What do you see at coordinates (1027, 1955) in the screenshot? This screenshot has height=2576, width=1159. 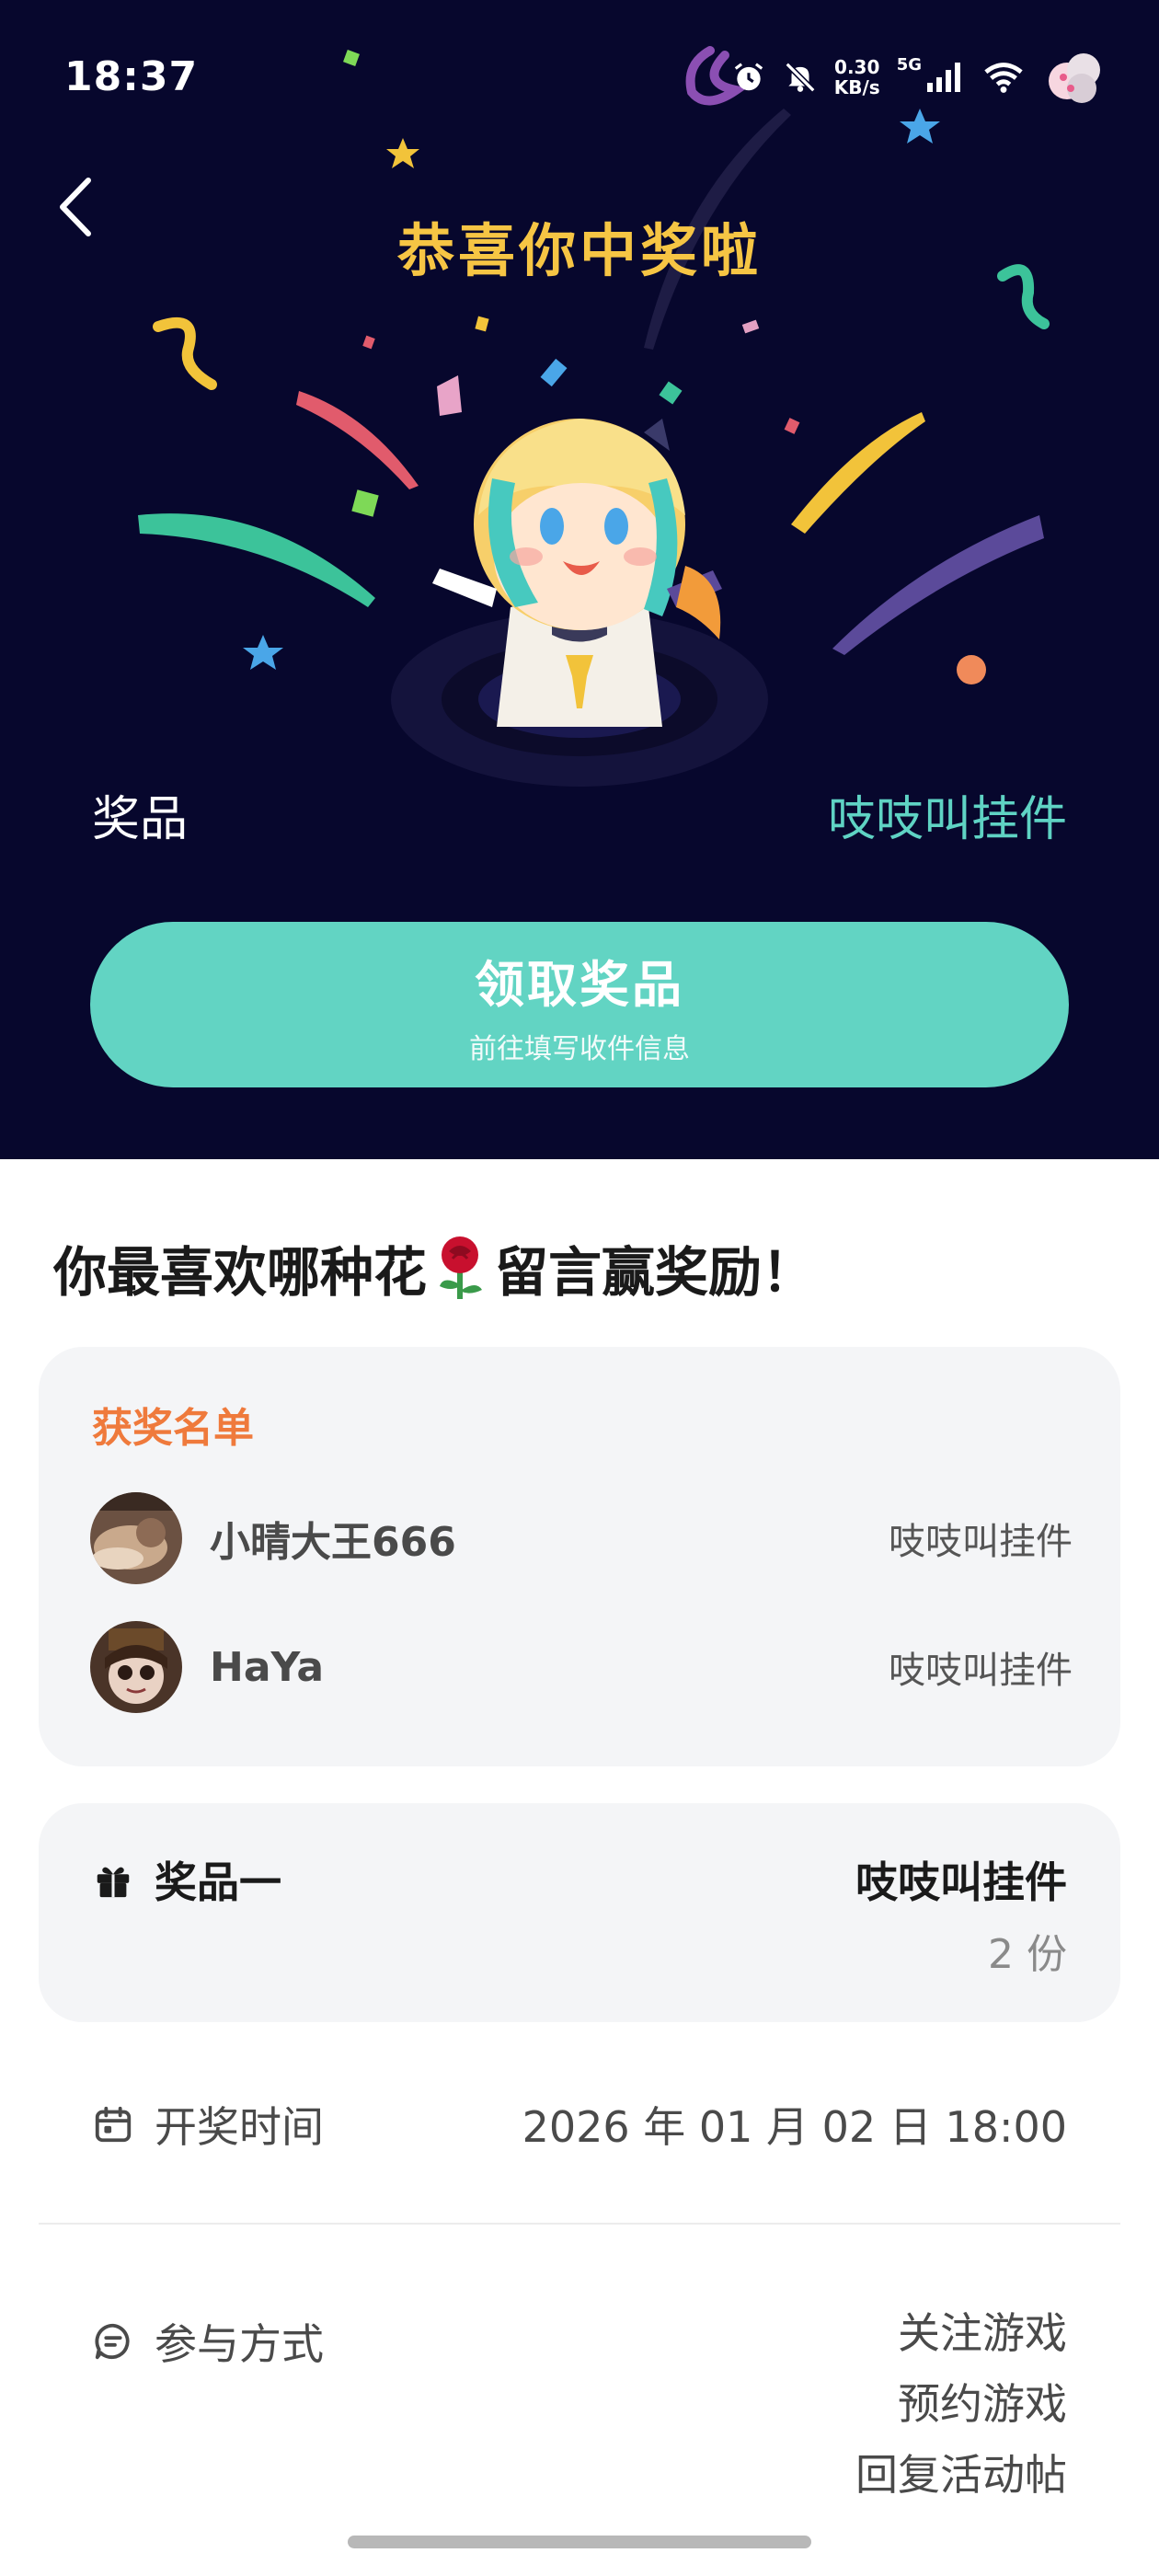 I see `prize-quantity: 2 份` at bounding box center [1027, 1955].